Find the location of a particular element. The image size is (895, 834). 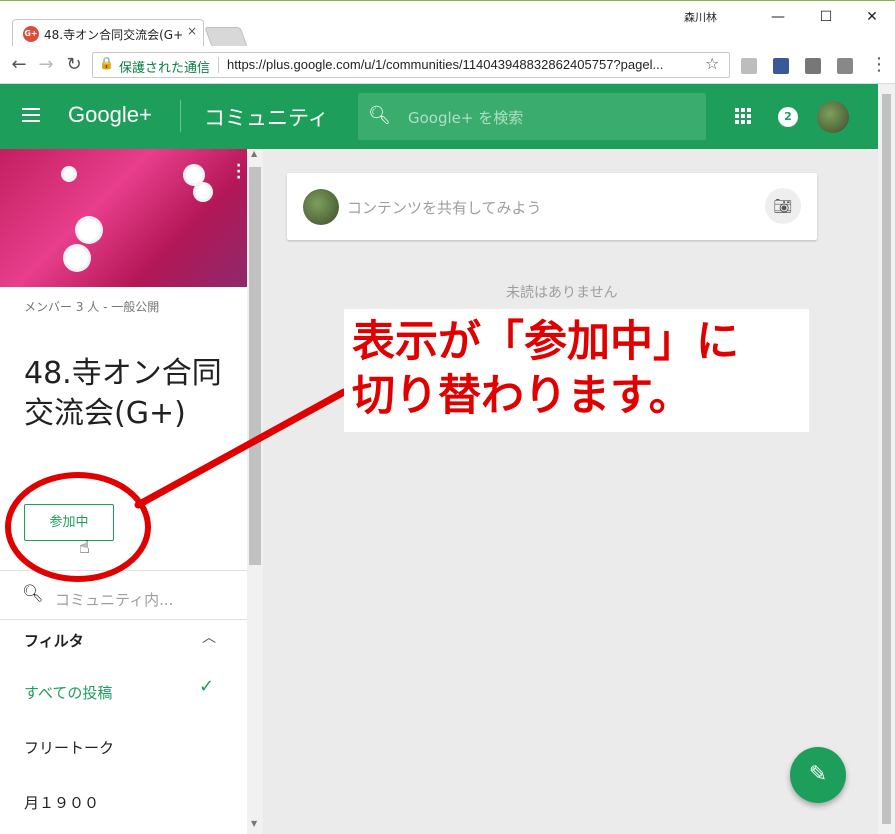

annotation-line-1: 表示が「参加中」に is located at coordinates (545, 342).